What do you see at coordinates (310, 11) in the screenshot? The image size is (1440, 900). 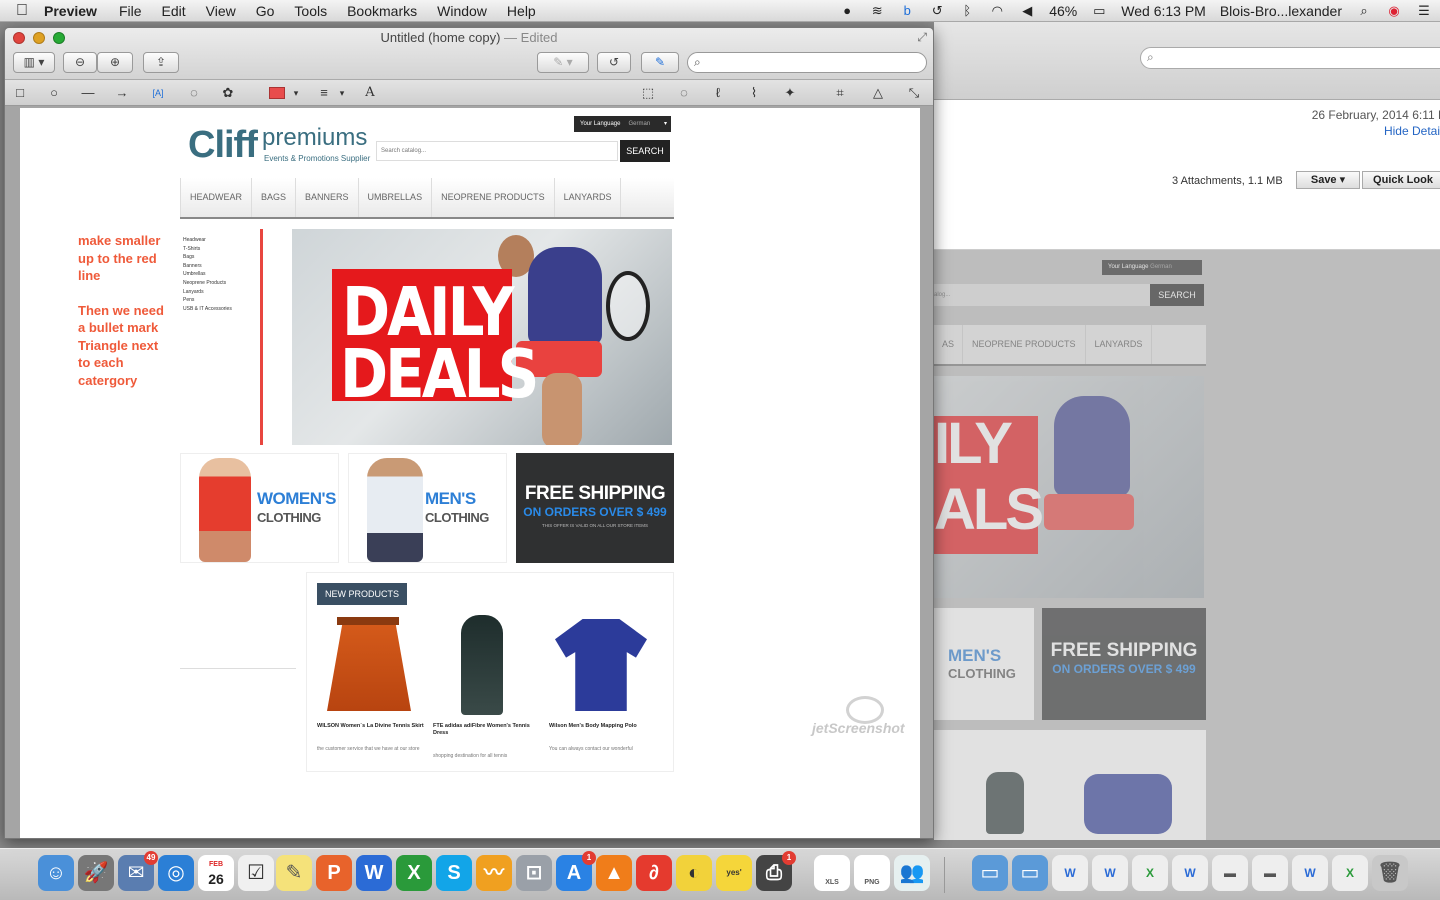 I see `menu-tools: Tools` at bounding box center [310, 11].